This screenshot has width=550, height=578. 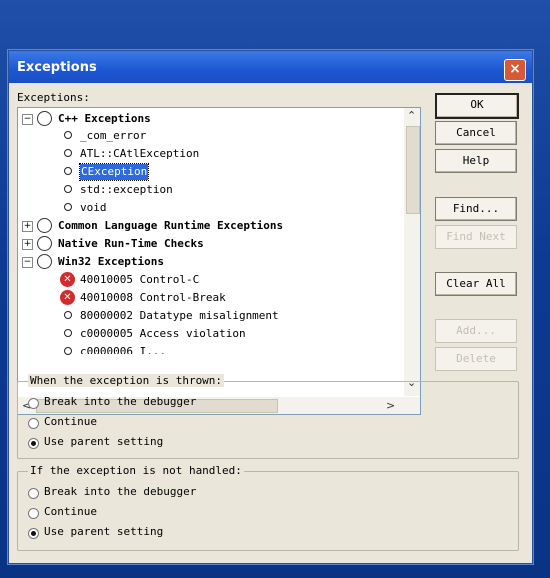 What do you see at coordinates (93, 208) in the screenshot?
I see `tree-item-void: void` at bounding box center [93, 208].